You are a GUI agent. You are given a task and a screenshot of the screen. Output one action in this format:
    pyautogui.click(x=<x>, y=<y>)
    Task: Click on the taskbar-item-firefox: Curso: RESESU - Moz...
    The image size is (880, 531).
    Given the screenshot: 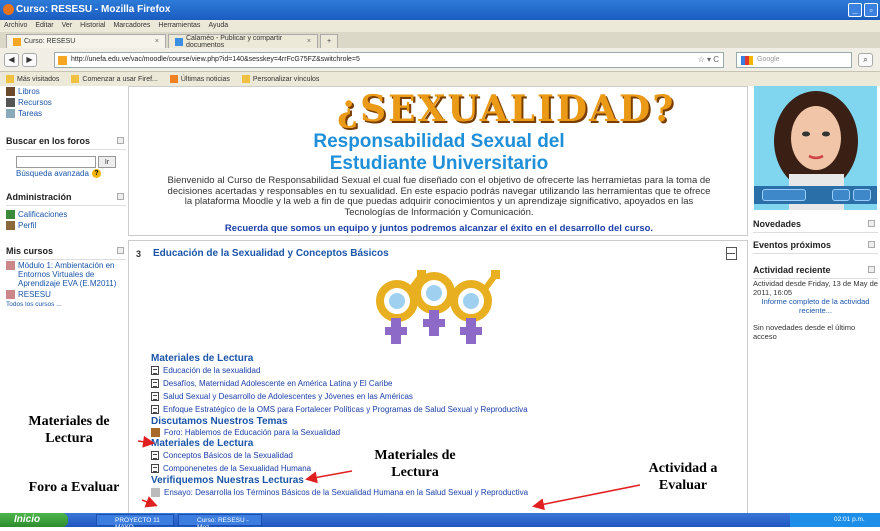 What is the action you would take?
    pyautogui.click(x=220, y=522)
    